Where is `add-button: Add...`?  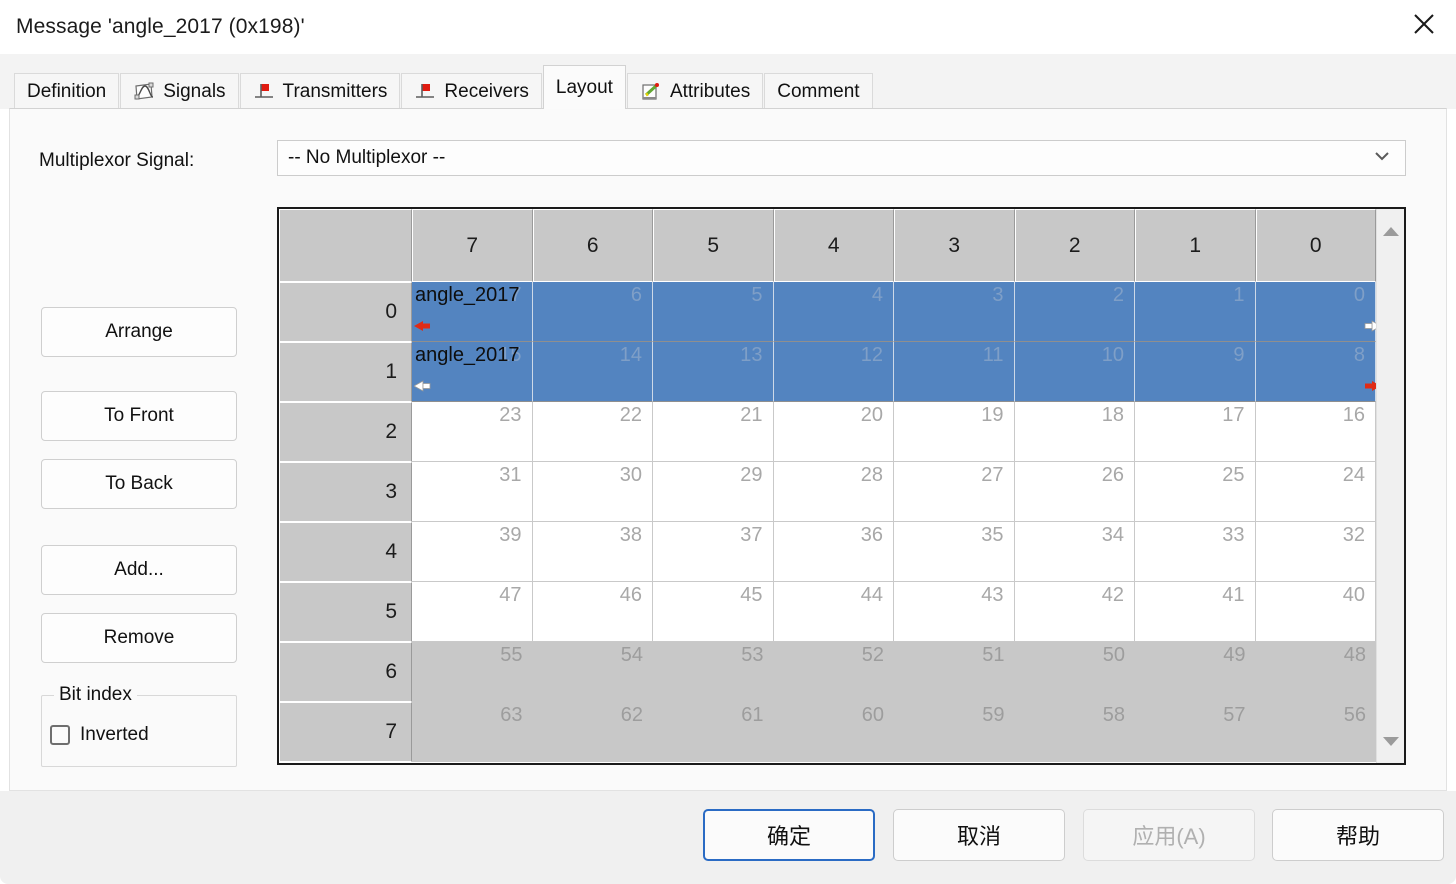
add-button: Add... is located at coordinates (139, 570).